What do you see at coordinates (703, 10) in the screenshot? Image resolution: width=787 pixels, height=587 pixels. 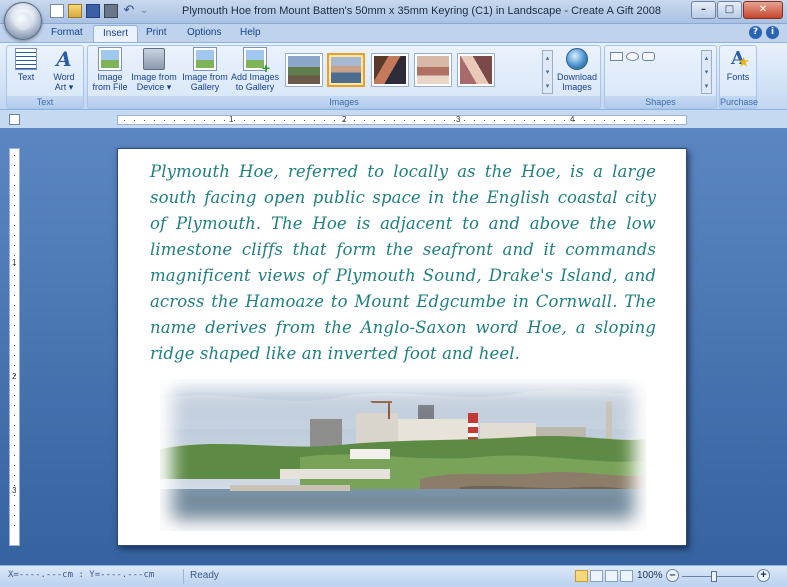 I see `minimize-button: –` at bounding box center [703, 10].